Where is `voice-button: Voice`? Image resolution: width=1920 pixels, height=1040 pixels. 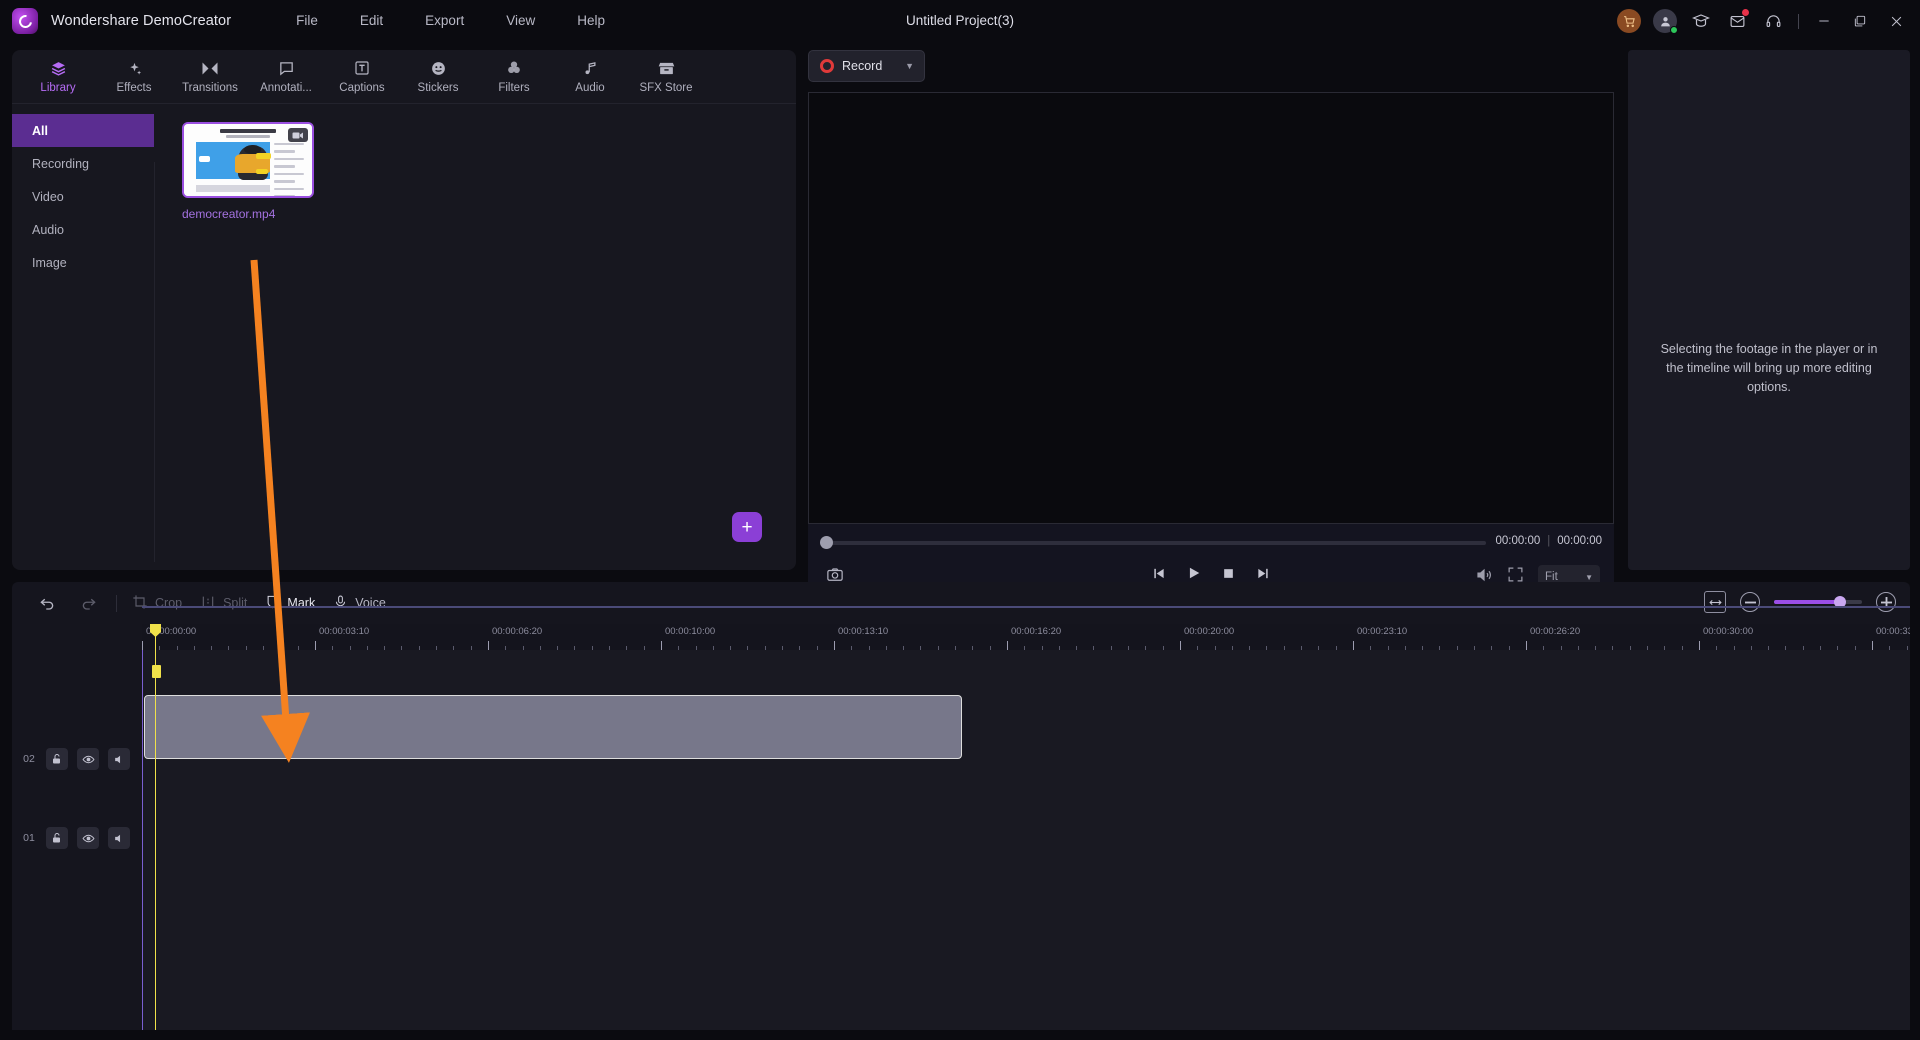
voice-button: Voice is located at coordinates (359, 603).